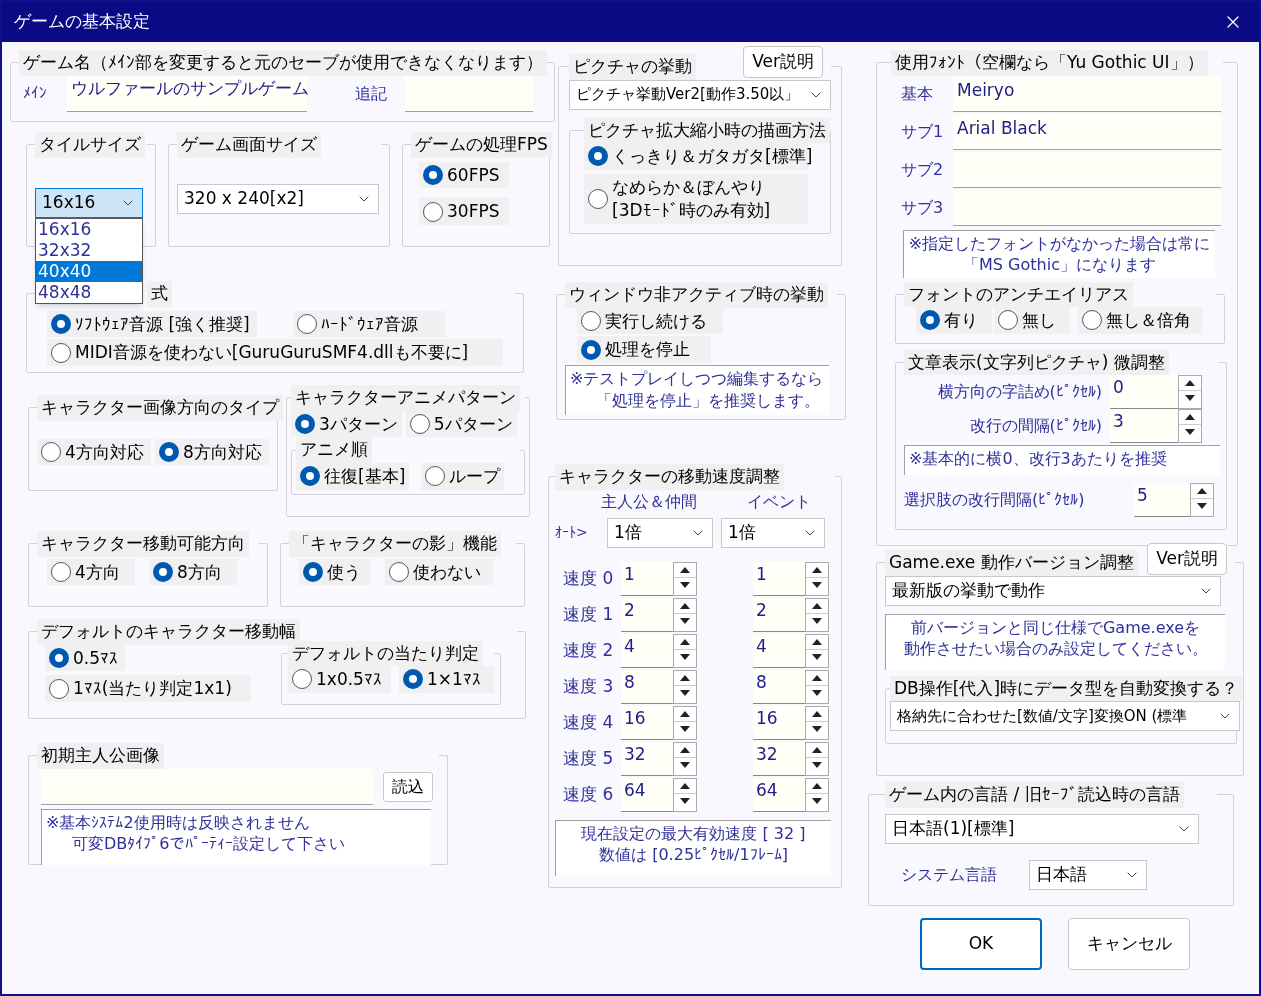 This screenshot has width=1261, height=996. Describe the element at coordinates (588, 578) in the screenshot. I see `row-label: 速度 0` at that location.